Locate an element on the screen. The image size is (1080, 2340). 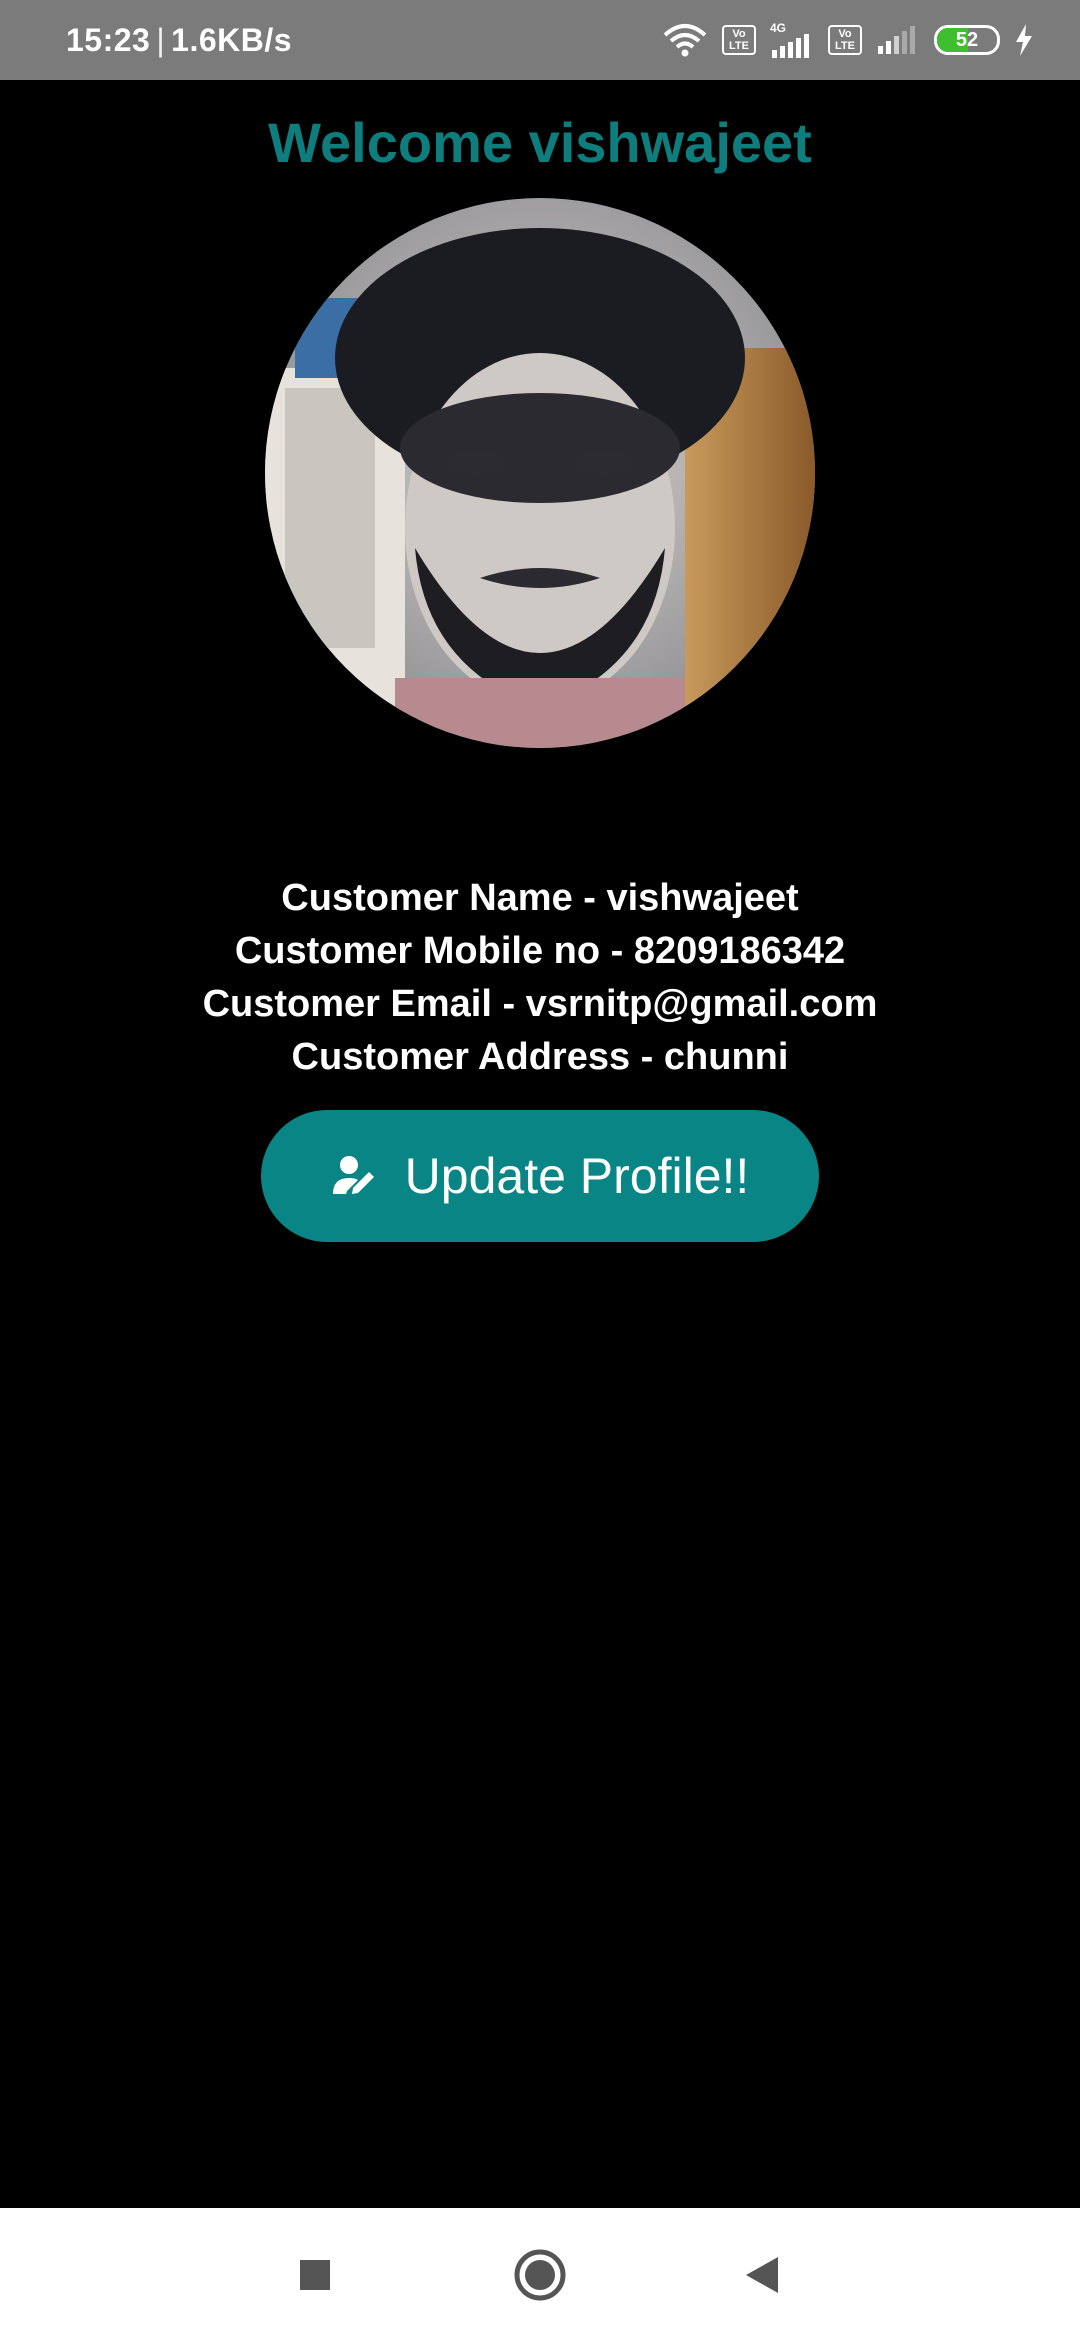
avatar is located at coordinates (540, 473).